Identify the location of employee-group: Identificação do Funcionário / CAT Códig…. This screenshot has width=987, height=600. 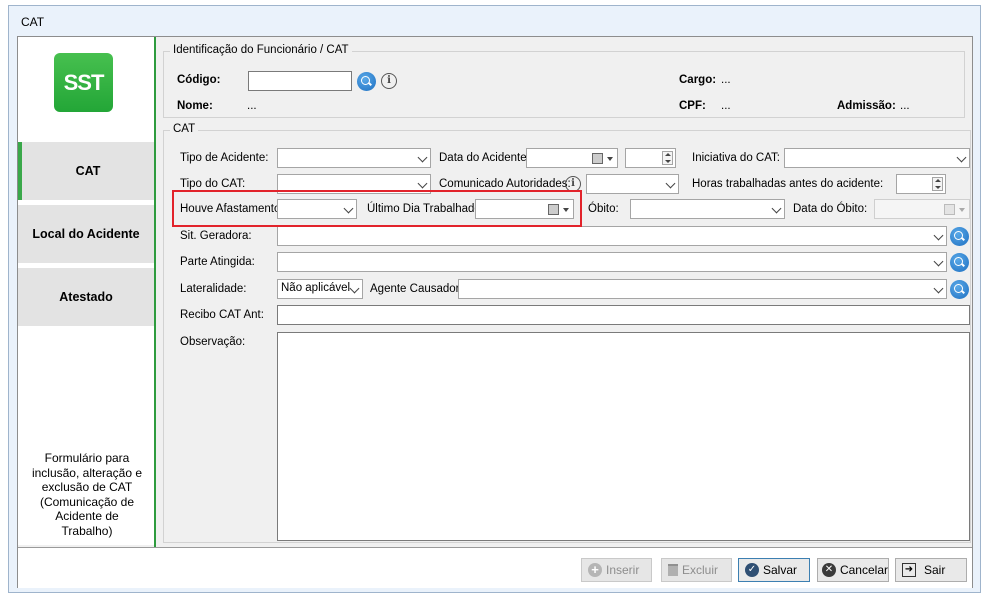
(564, 81).